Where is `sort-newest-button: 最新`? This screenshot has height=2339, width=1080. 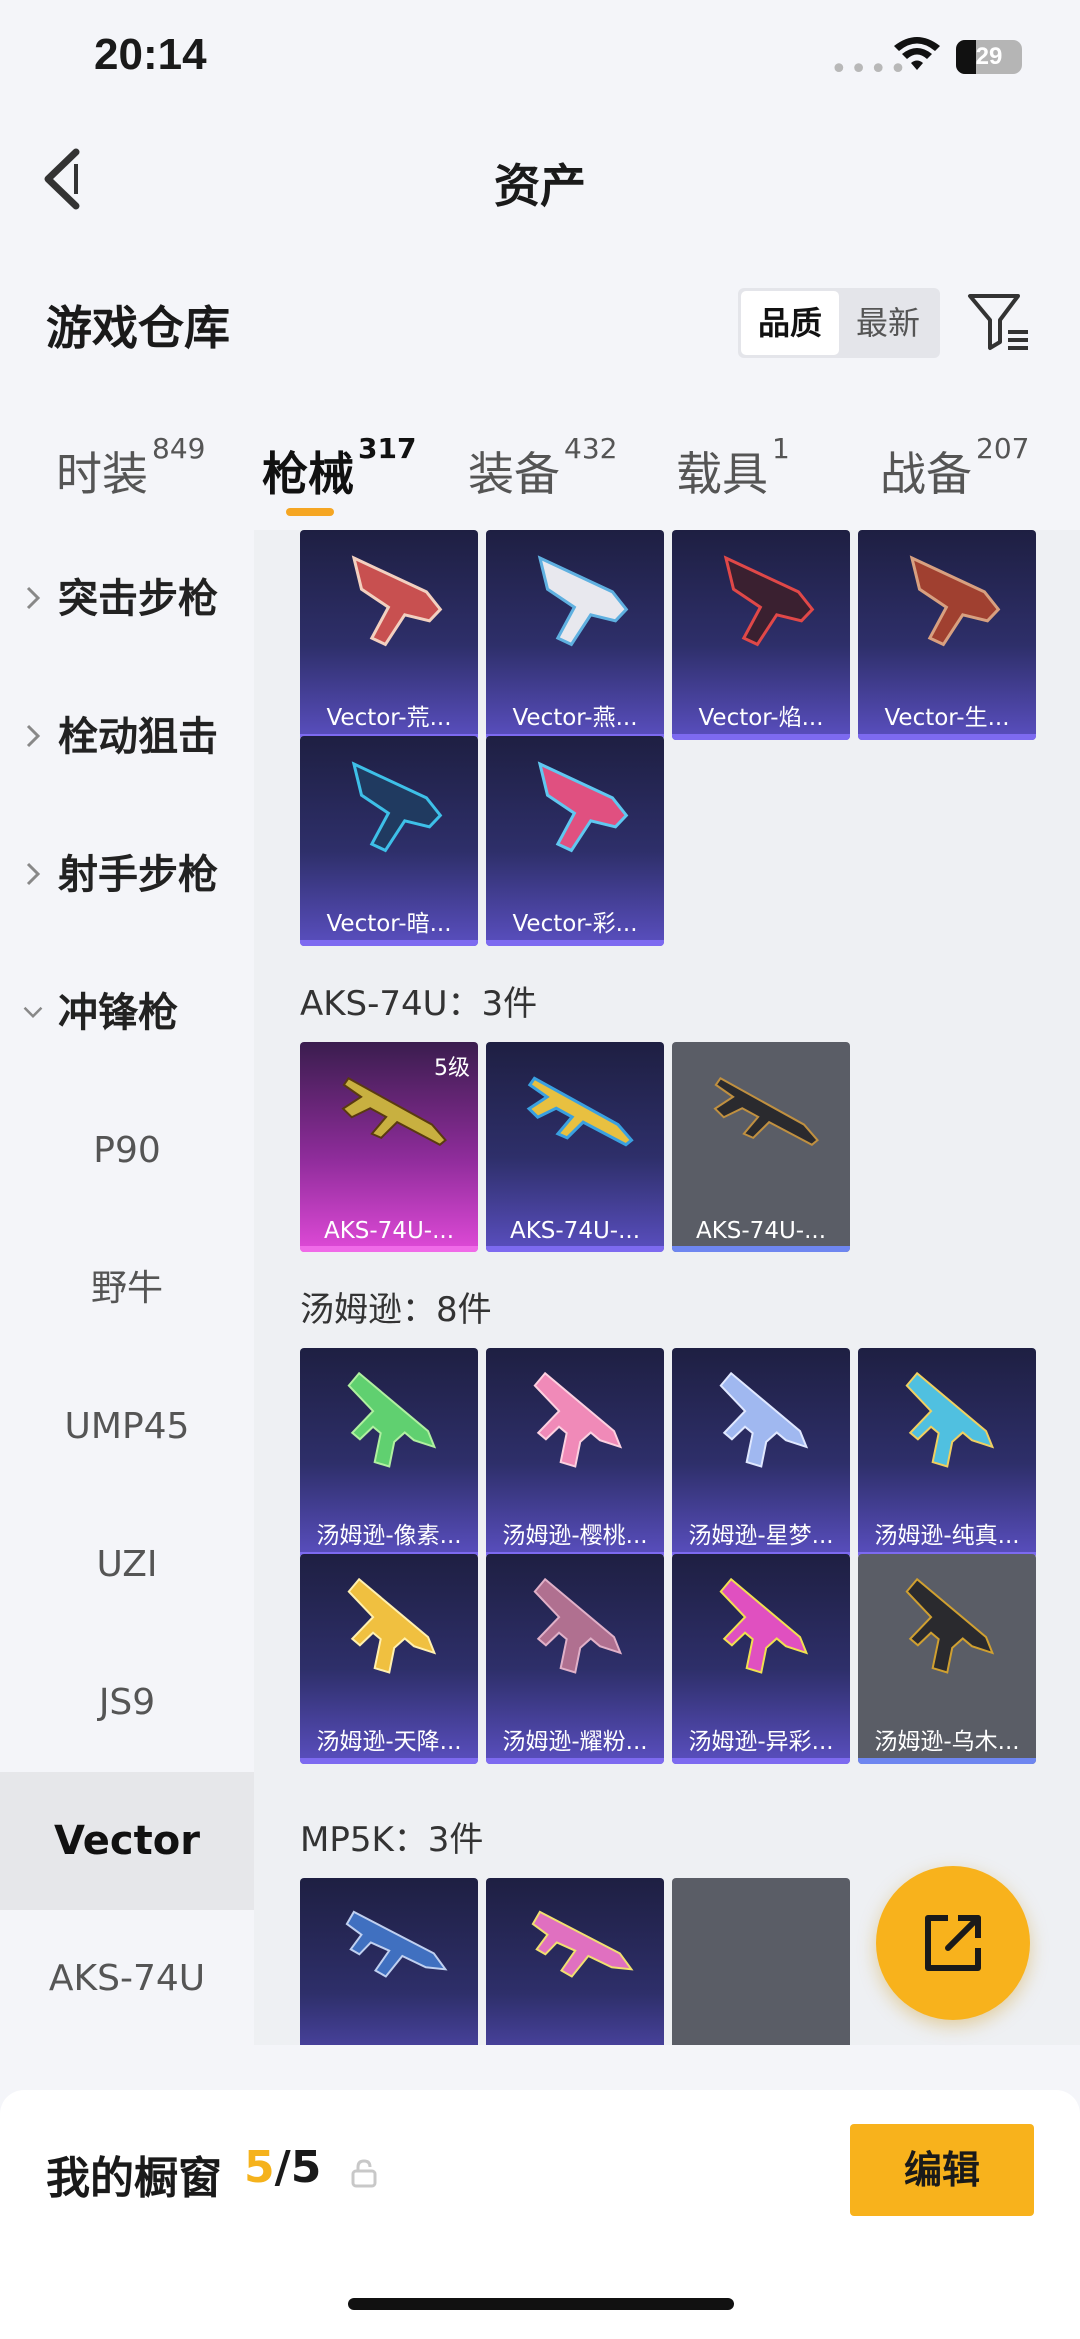
sort-newest-button: 最新 is located at coordinates (888, 323).